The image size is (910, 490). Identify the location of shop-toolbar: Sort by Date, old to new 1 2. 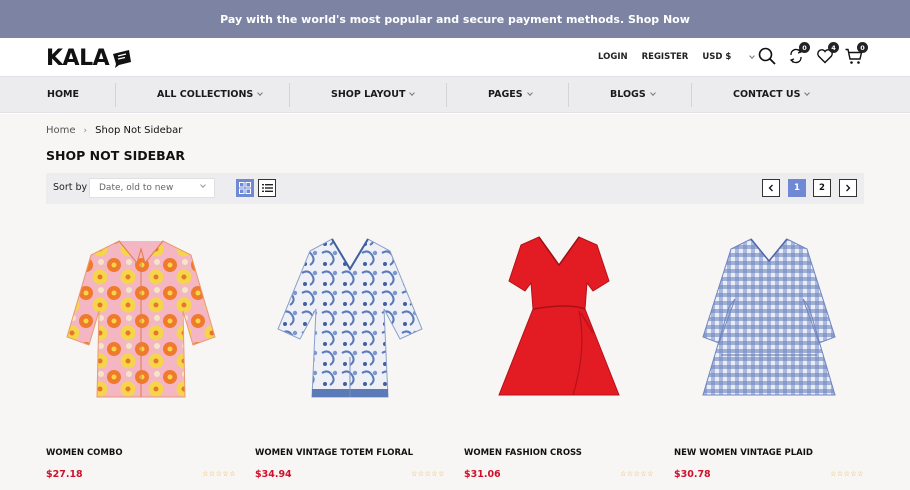
(455, 188).